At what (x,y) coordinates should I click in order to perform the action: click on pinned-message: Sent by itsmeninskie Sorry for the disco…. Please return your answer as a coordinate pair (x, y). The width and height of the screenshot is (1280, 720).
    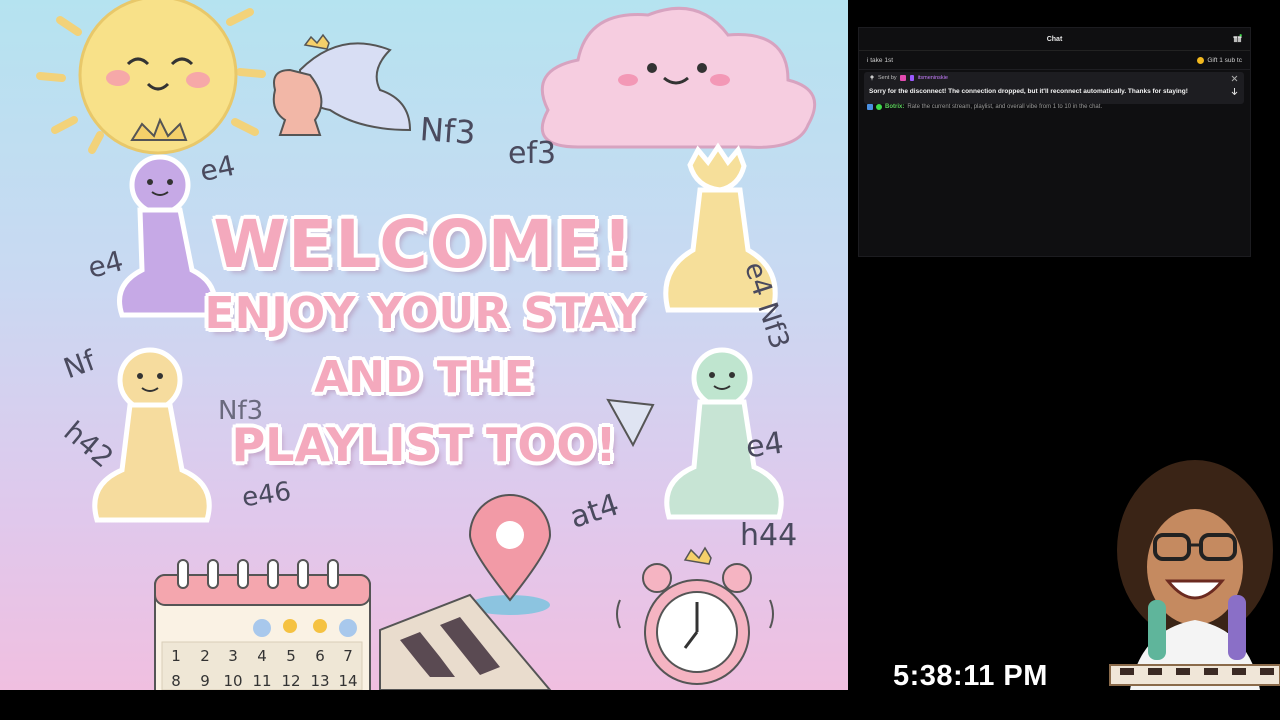
    Looking at the image, I should click on (1054, 88).